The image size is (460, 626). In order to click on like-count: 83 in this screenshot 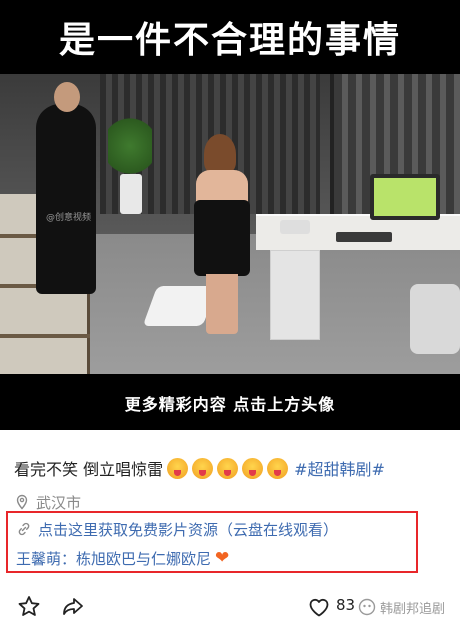, I will do `click(346, 605)`.